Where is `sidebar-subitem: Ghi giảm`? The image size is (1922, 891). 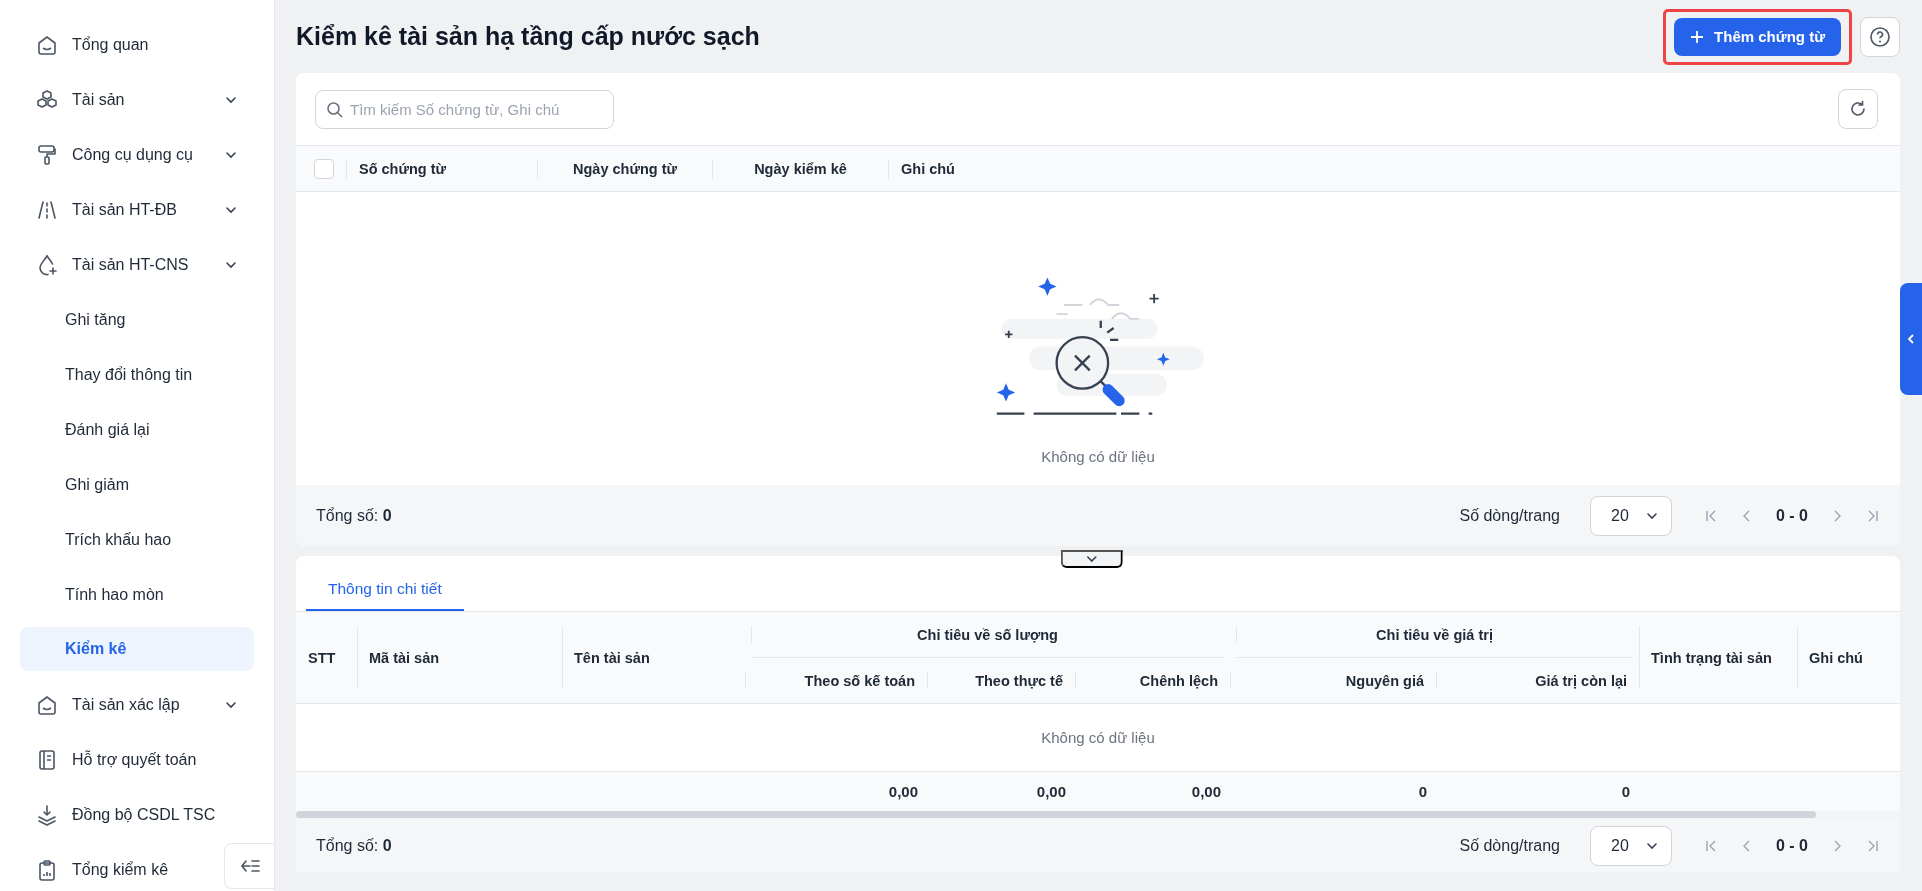
sidebar-subitem: Ghi giảm is located at coordinates (137, 484).